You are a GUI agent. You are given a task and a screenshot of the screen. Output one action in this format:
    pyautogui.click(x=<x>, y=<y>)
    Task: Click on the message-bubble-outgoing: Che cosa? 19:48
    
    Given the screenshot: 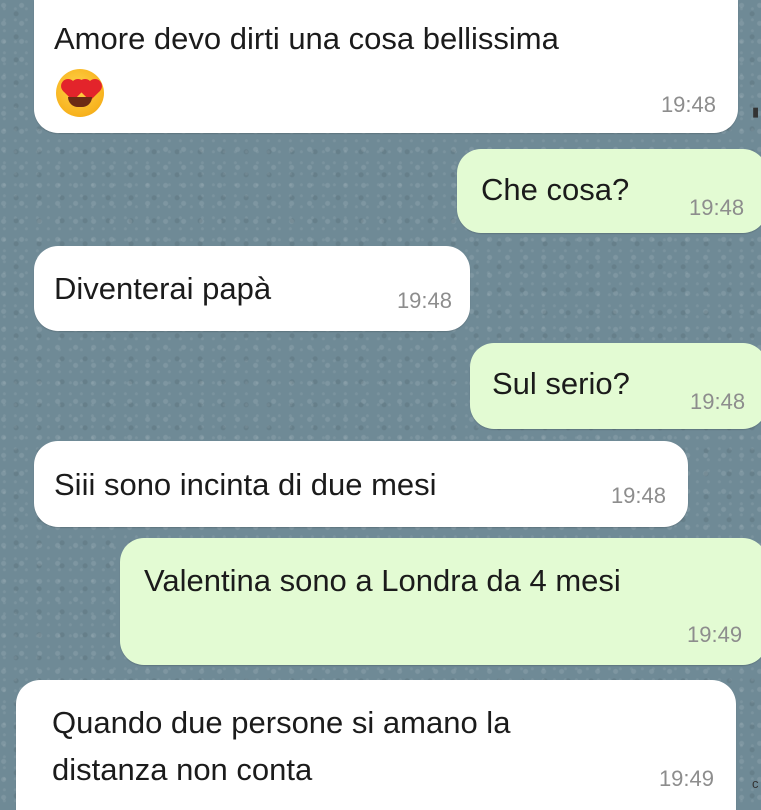 What is the action you would take?
    pyautogui.click(x=609, y=191)
    